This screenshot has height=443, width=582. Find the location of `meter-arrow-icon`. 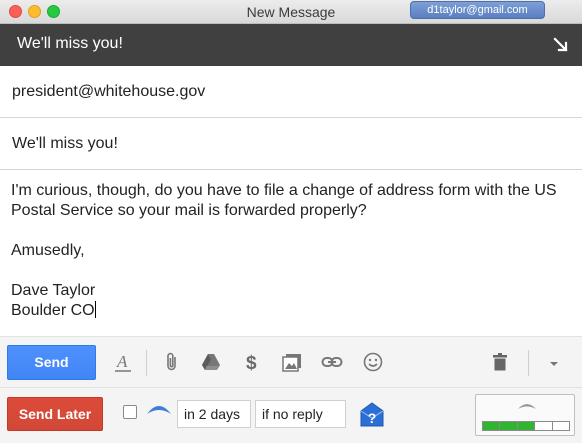

meter-arrow-icon is located at coordinates (527, 406).